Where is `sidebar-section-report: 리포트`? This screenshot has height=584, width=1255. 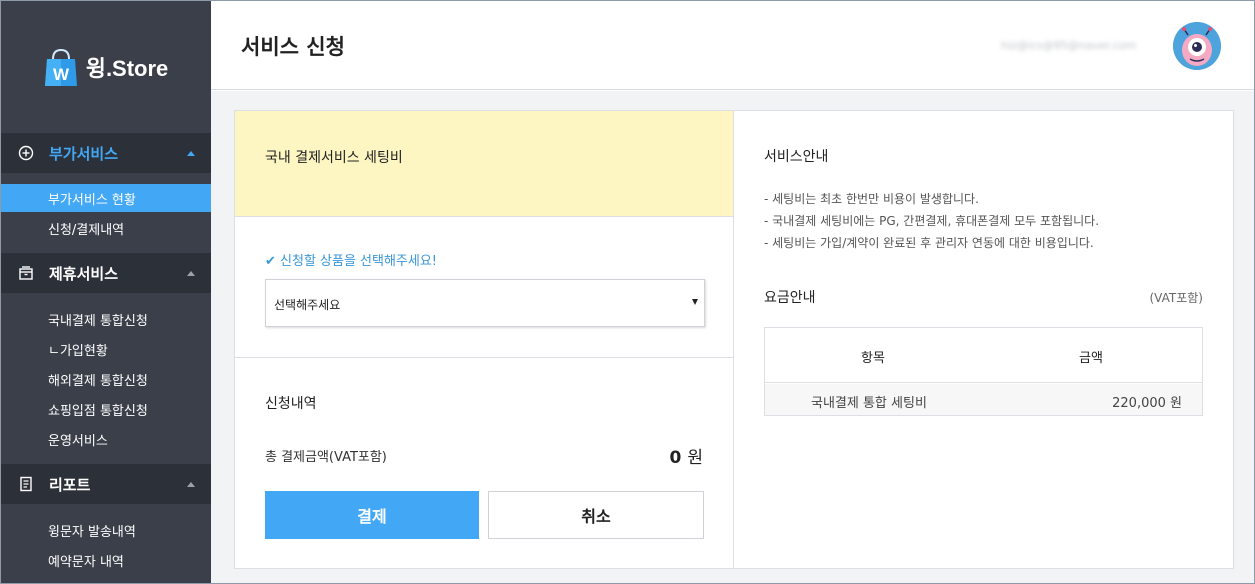 sidebar-section-report: 리포트 is located at coordinates (106, 484).